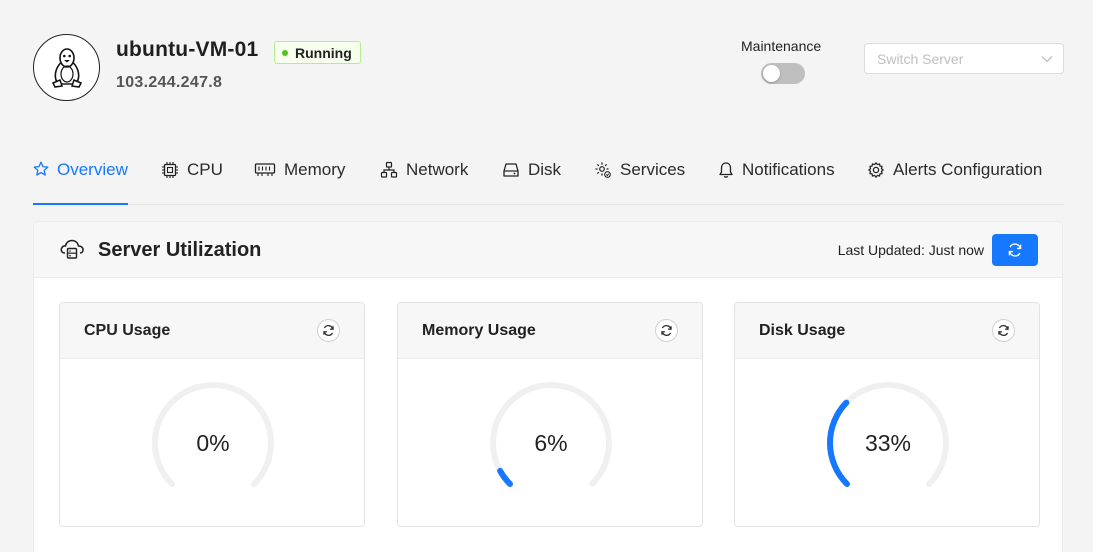  Describe the element at coordinates (213, 442) in the screenshot. I see `cpu-usage-value: 0%` at that location.